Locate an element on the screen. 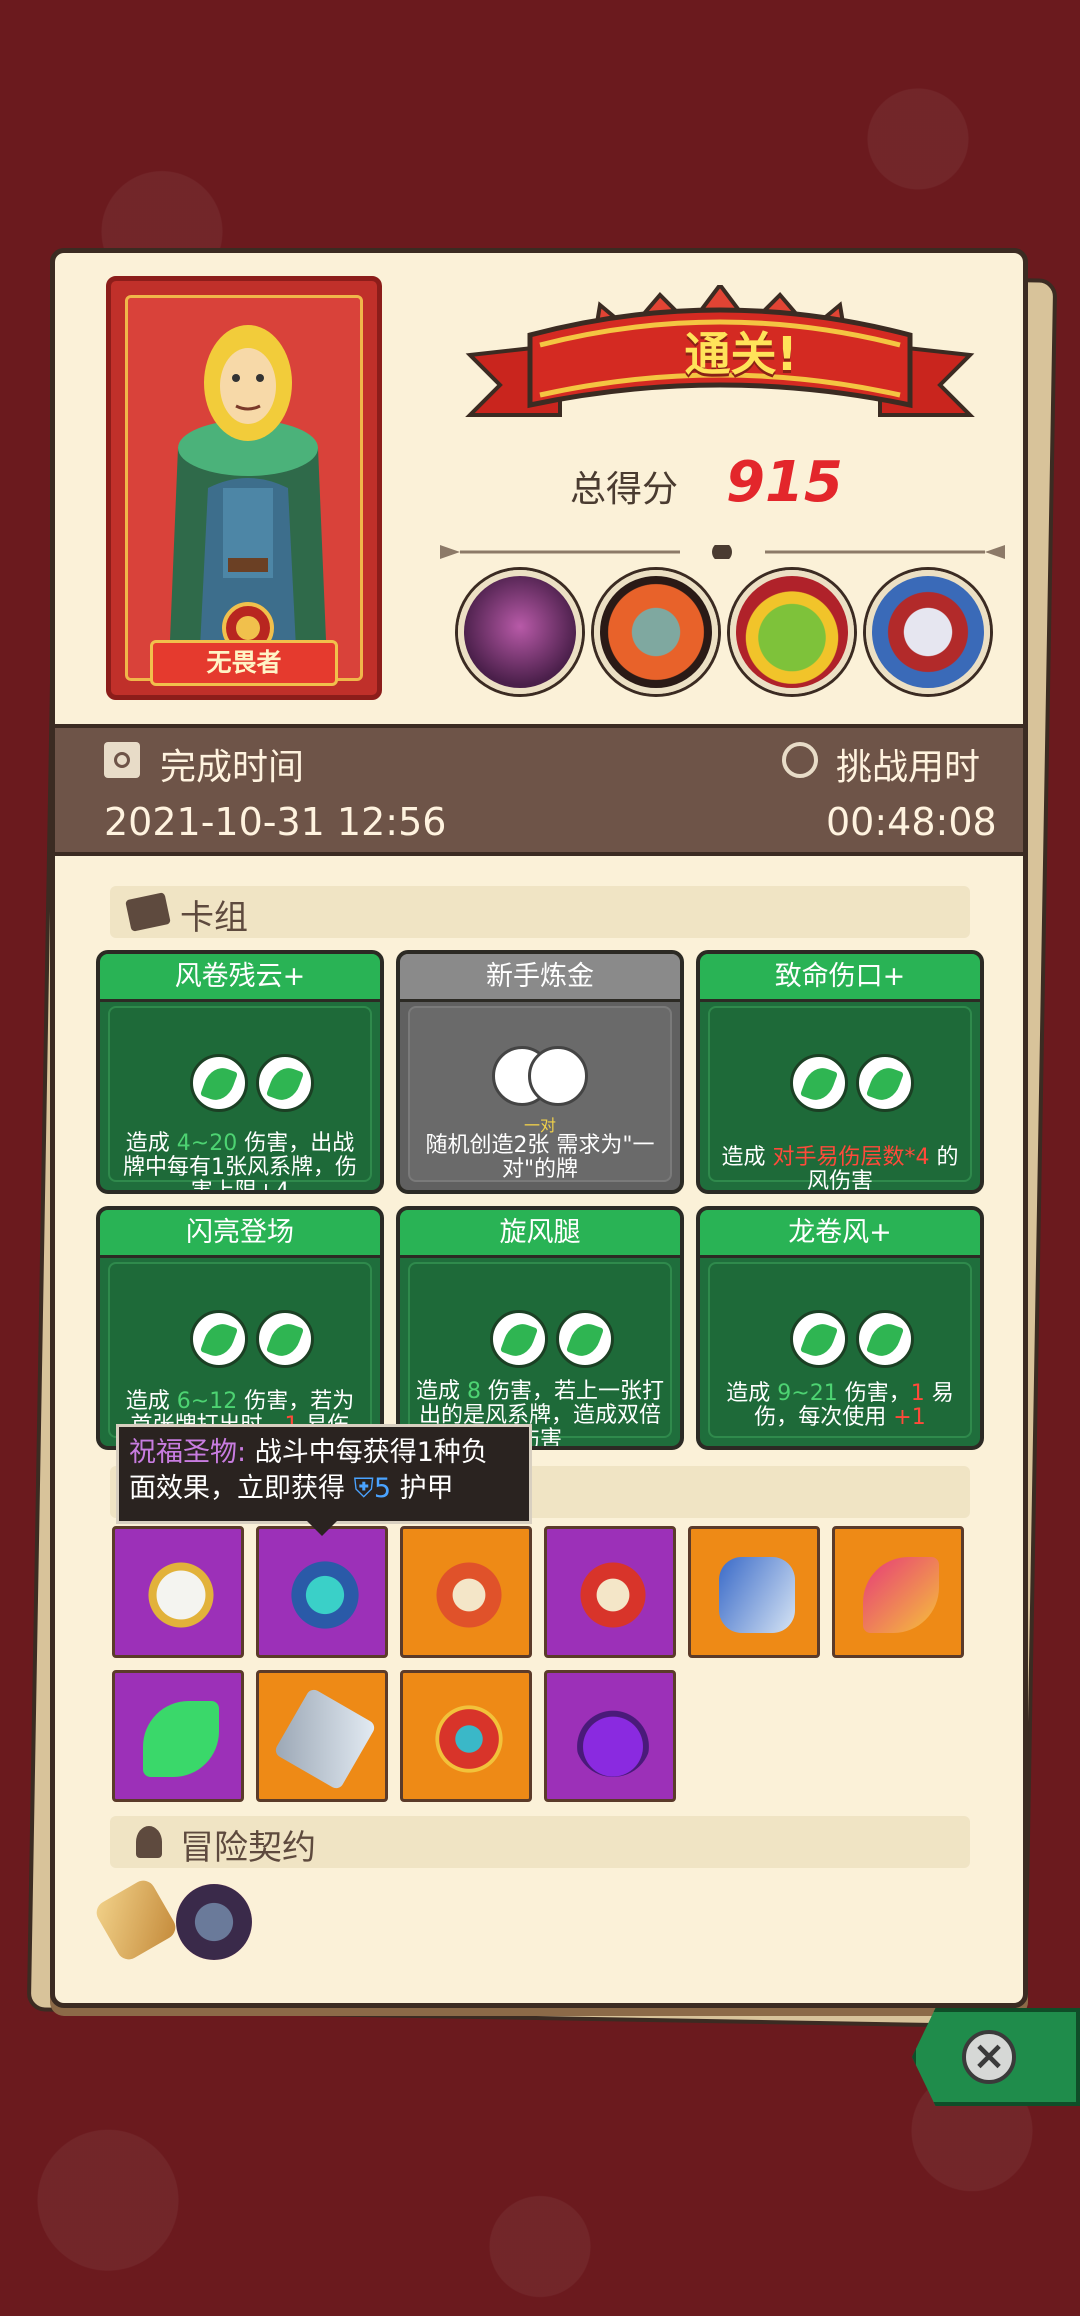 This screenshot has height=2316, width=1080. shield-disc-icon is located at coordinates (466, 1592).